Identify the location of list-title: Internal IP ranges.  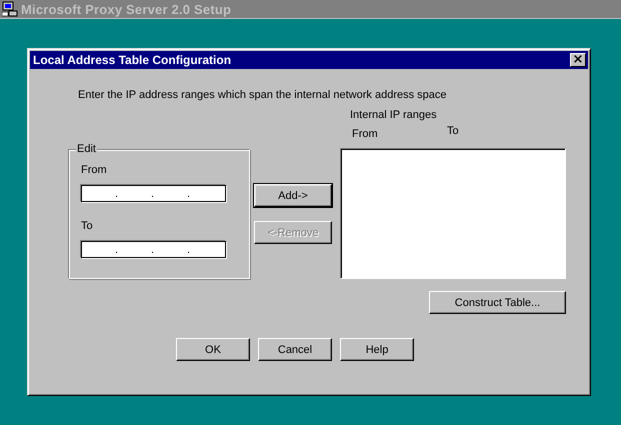
(393, 115).